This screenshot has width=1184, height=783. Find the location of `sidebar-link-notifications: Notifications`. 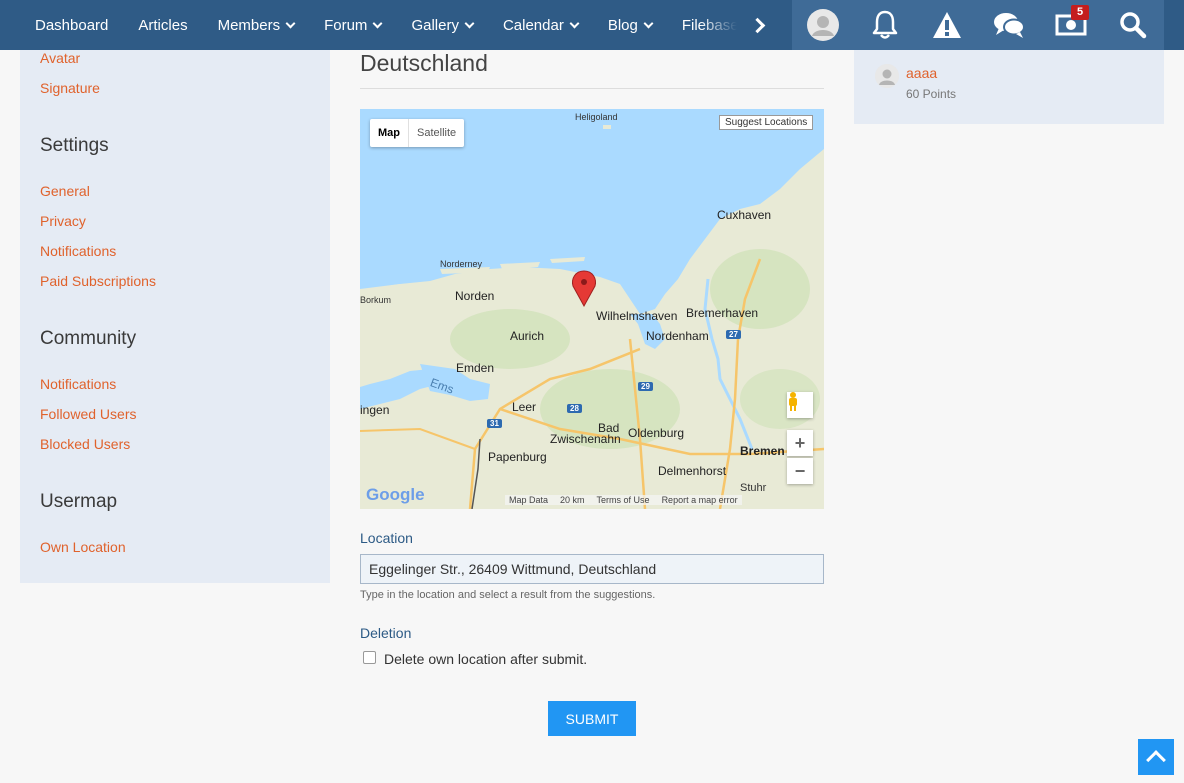

sidebar-link-notifications: Notifications is located at coordinates (78, 251).